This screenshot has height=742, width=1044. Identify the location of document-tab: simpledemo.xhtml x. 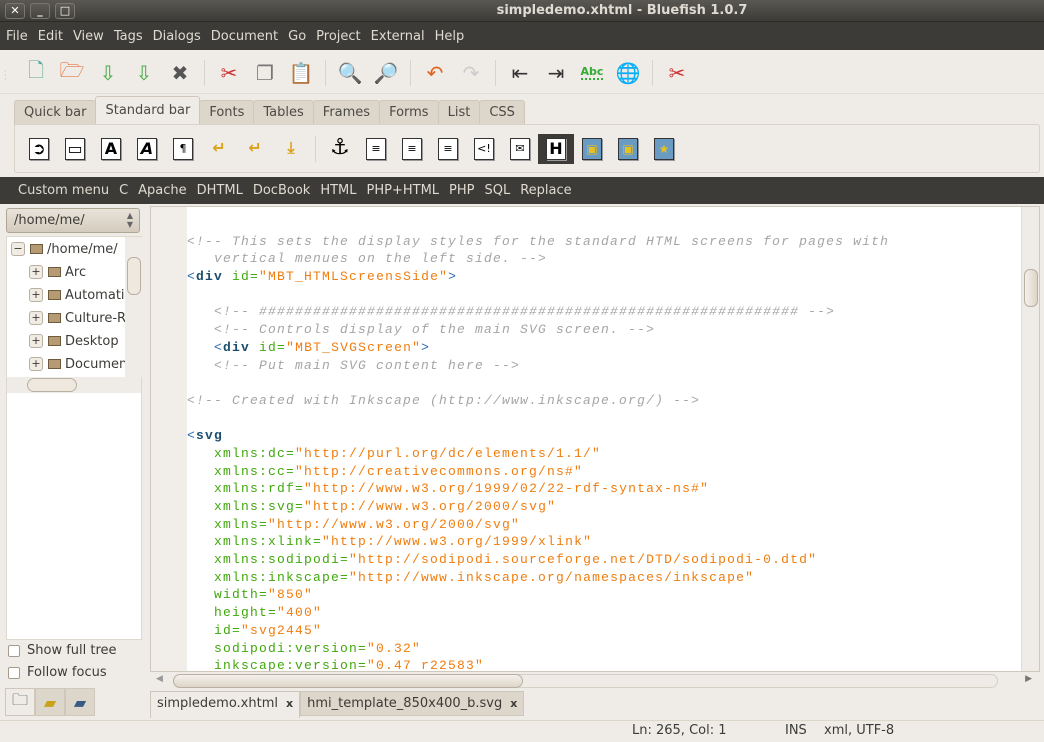
(225, 704).